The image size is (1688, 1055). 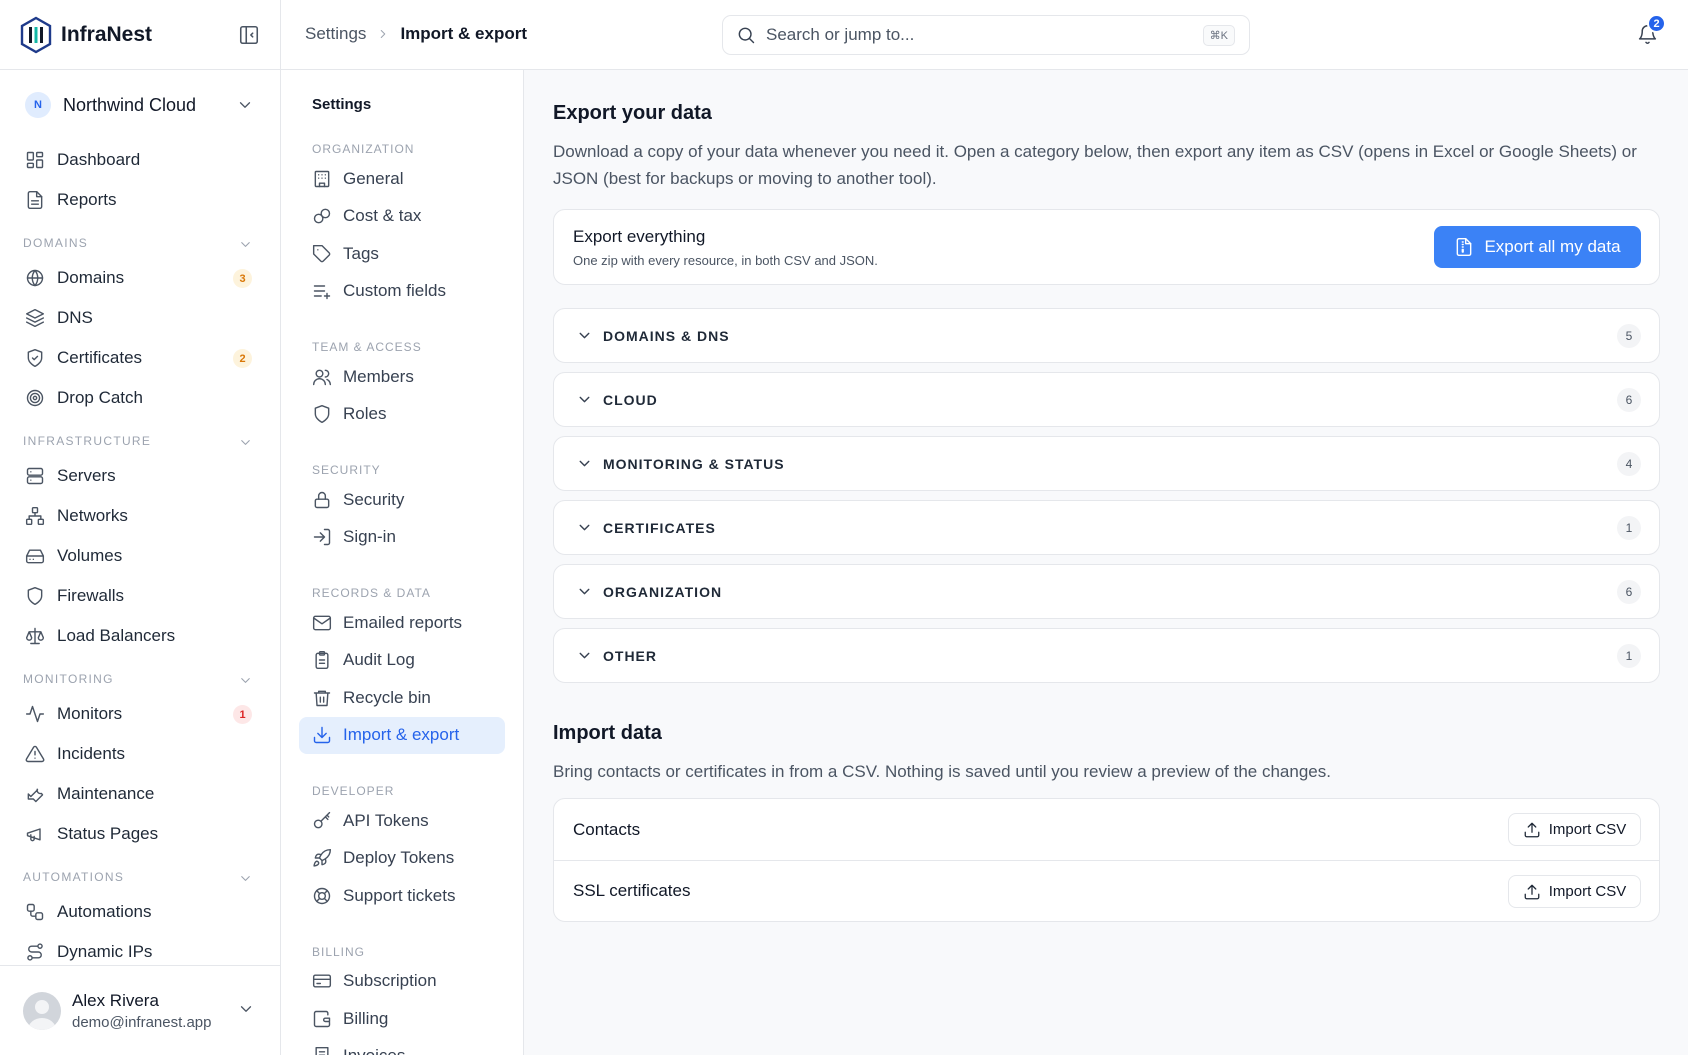 What do you see at coordinates (38, 105) in the screenshot?
I see `org-avatar: N` at bounding box center [38, 105].